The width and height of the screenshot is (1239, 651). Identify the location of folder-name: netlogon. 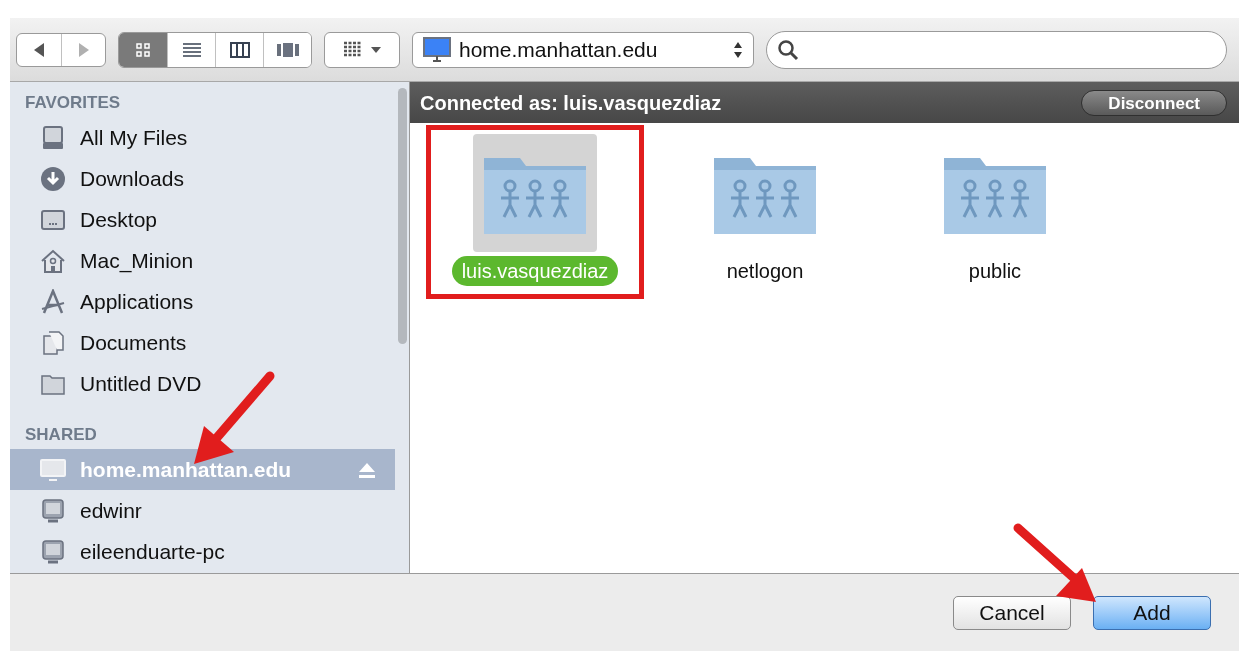
(765, 271).